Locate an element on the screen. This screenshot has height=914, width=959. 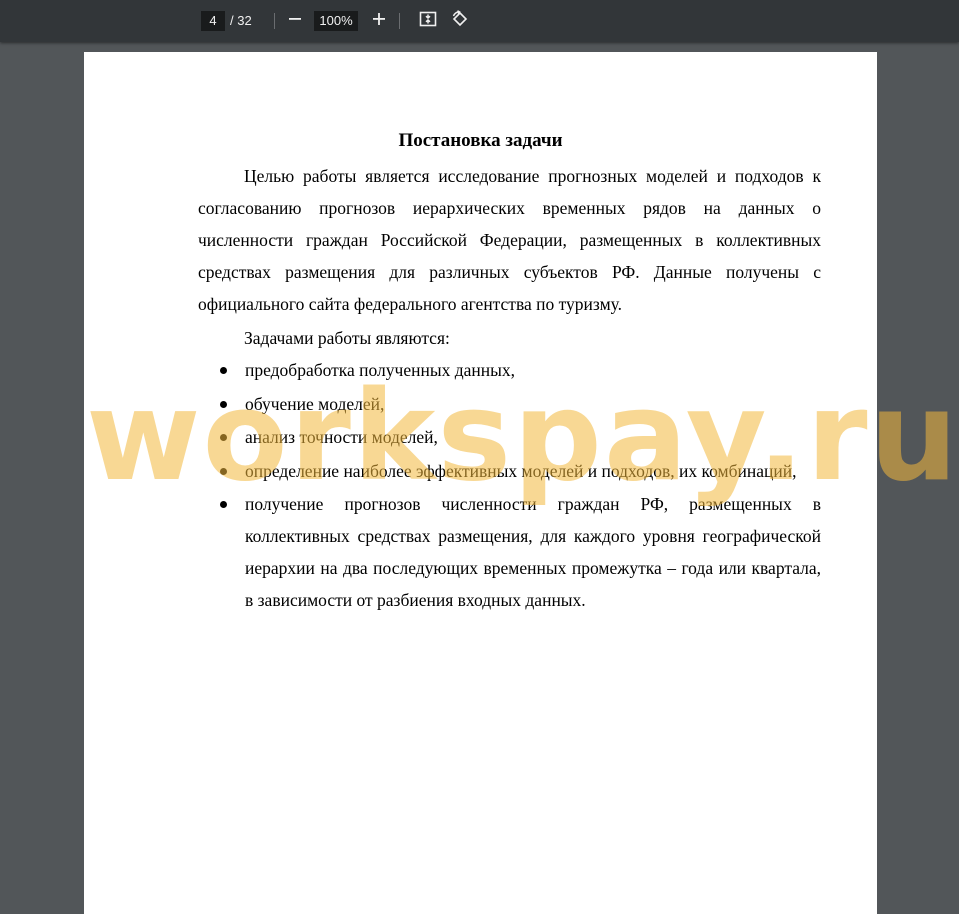
section-heading: Постановка задачи is located at coordinates (480, 140).